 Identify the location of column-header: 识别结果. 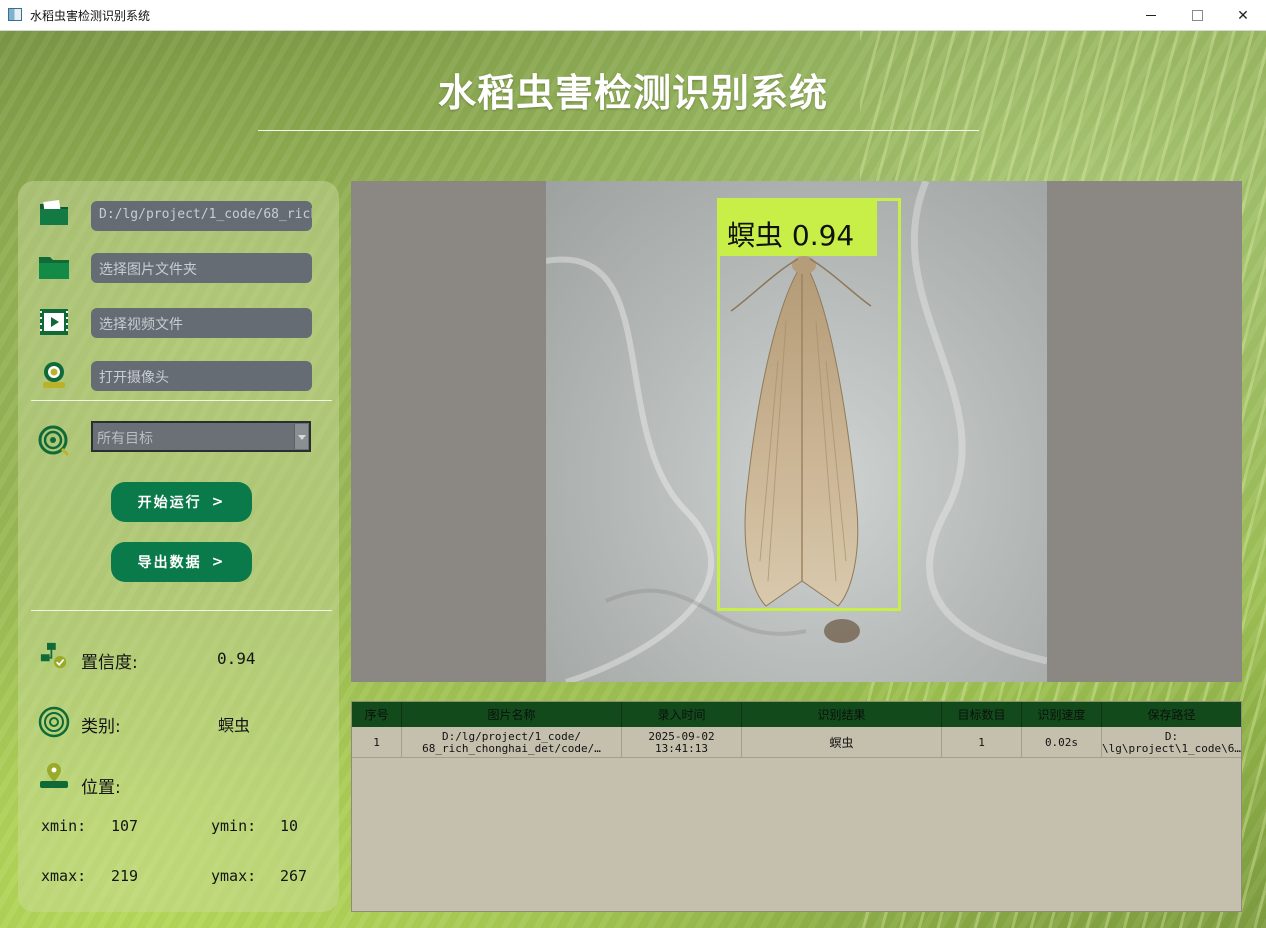
(842, 714).